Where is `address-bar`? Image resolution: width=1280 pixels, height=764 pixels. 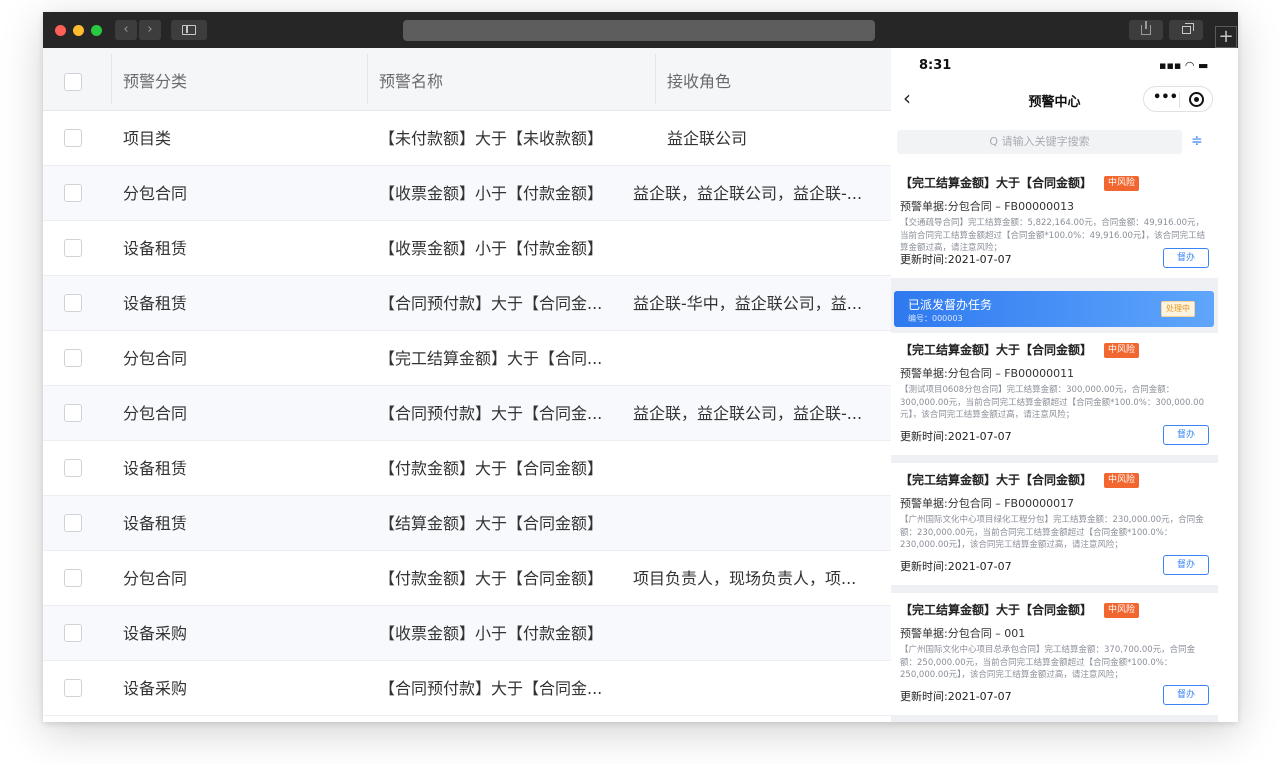
address-bar is located at coordinates (639, 30).